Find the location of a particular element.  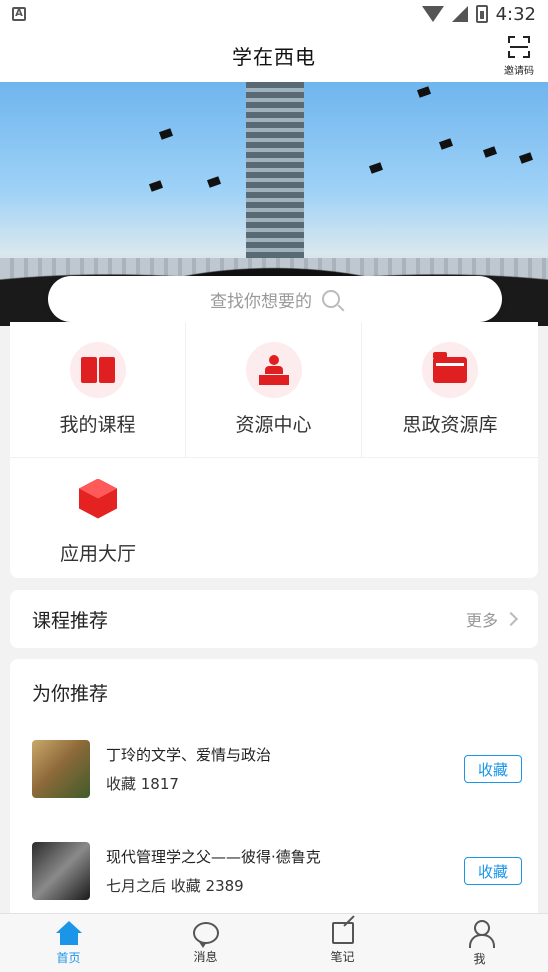

grid-item-resource-center: 资源中心 is located at coordinates (274, 389).